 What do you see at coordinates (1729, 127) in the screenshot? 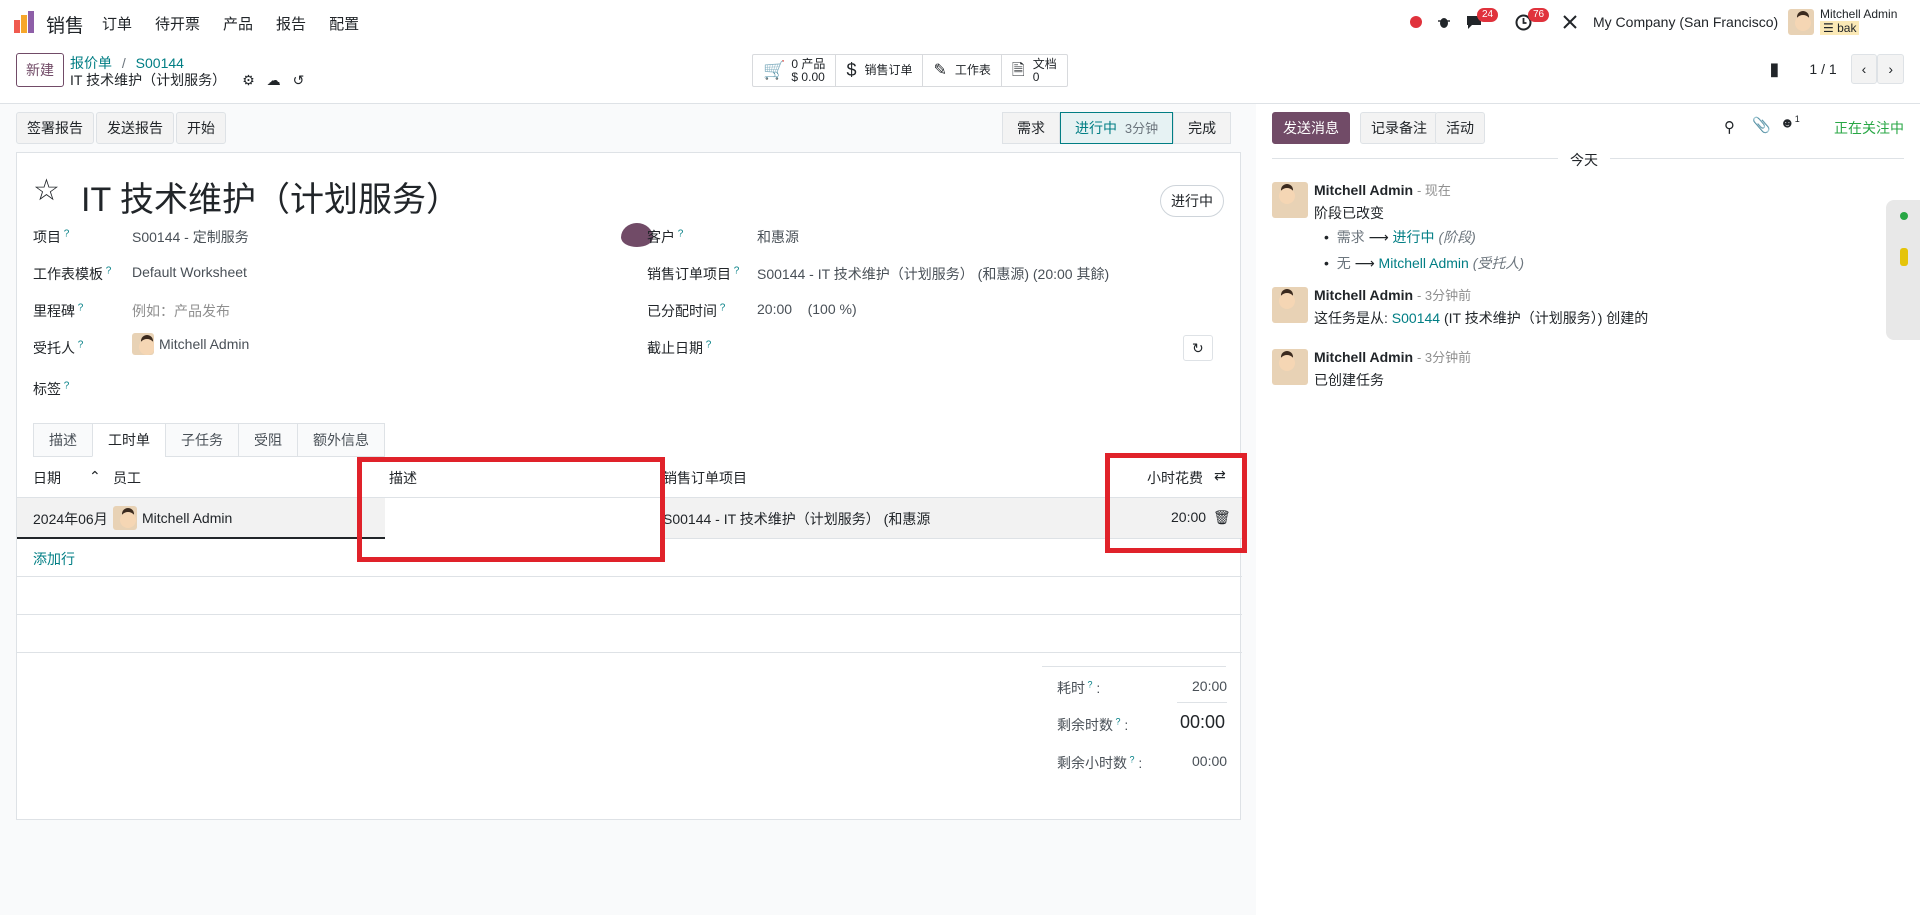
I see `search-icon: ⚲` at bounding box center [1729, 127].